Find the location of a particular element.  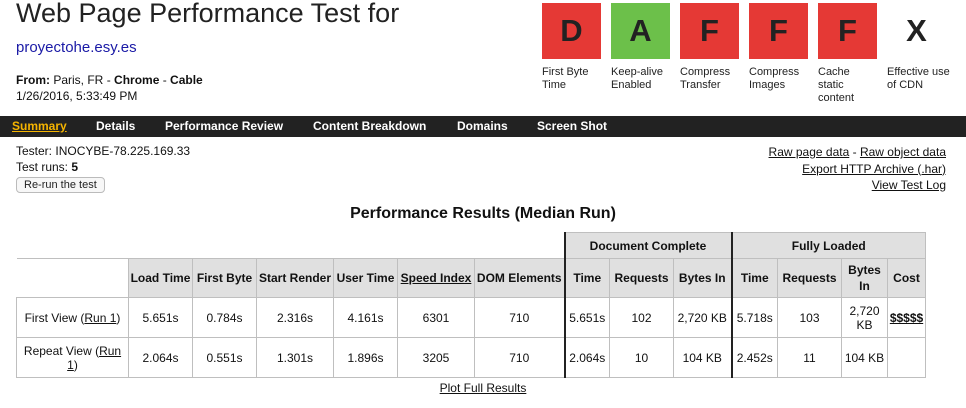

grade-label: Keep-alive Enabled is located at coordinates (637, 78).